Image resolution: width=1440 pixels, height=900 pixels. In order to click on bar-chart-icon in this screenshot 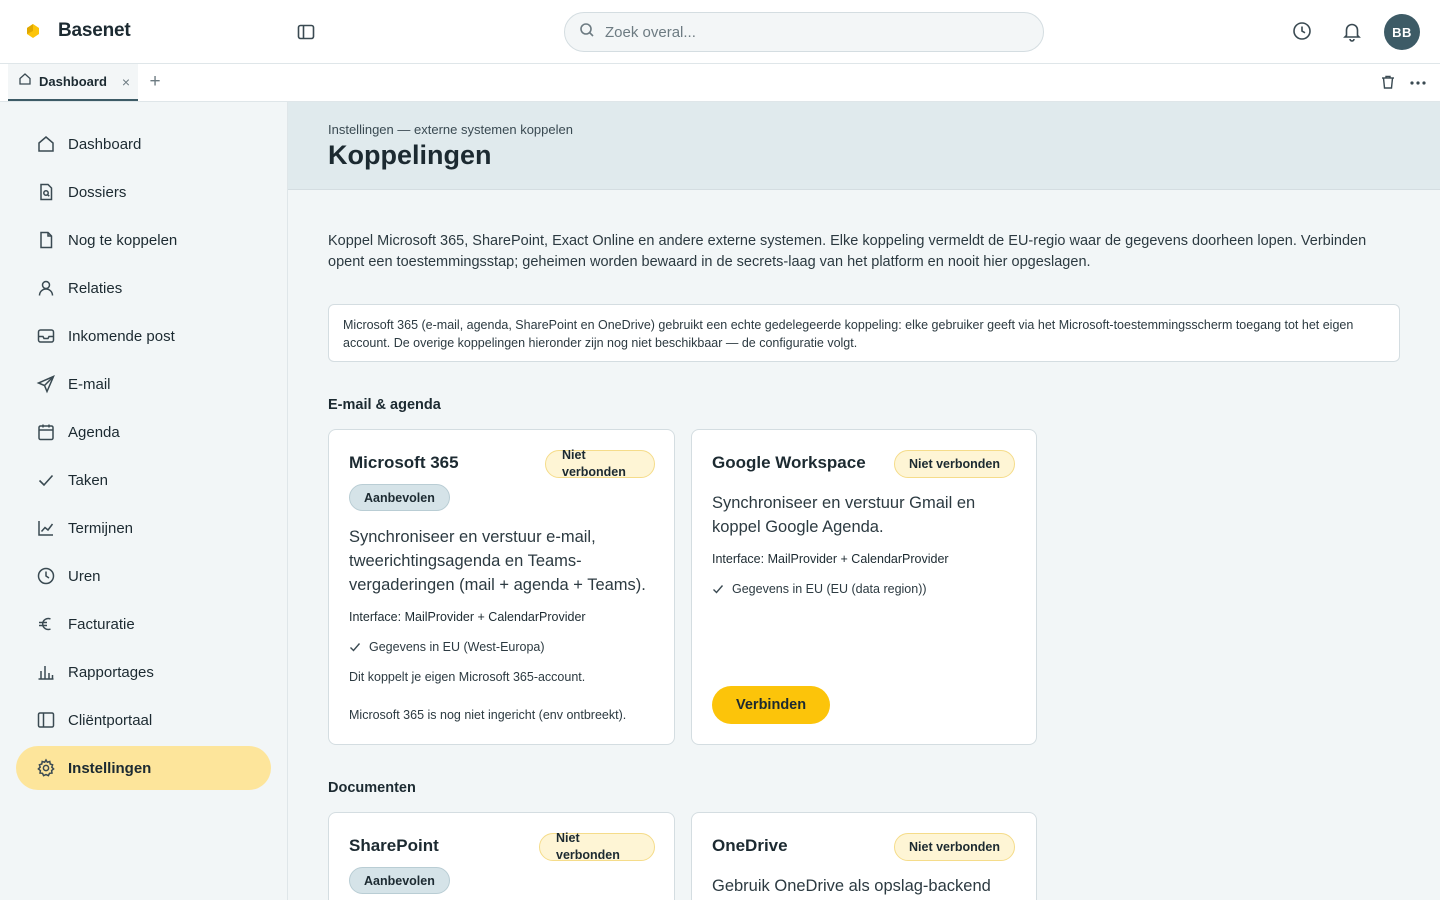, I will do `click(46, 673)`.